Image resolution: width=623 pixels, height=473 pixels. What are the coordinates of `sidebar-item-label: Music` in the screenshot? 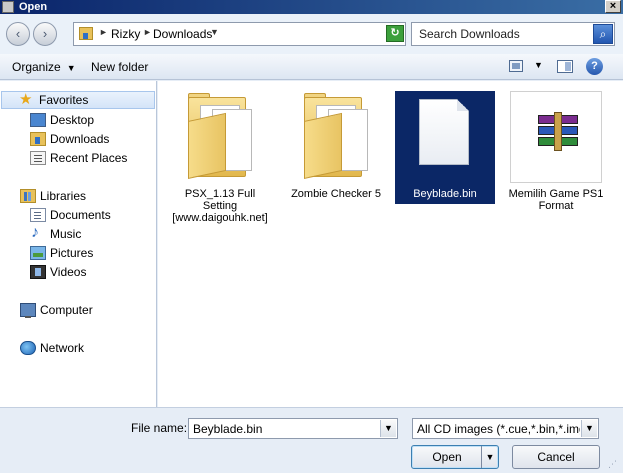 It's located at (66, 234).